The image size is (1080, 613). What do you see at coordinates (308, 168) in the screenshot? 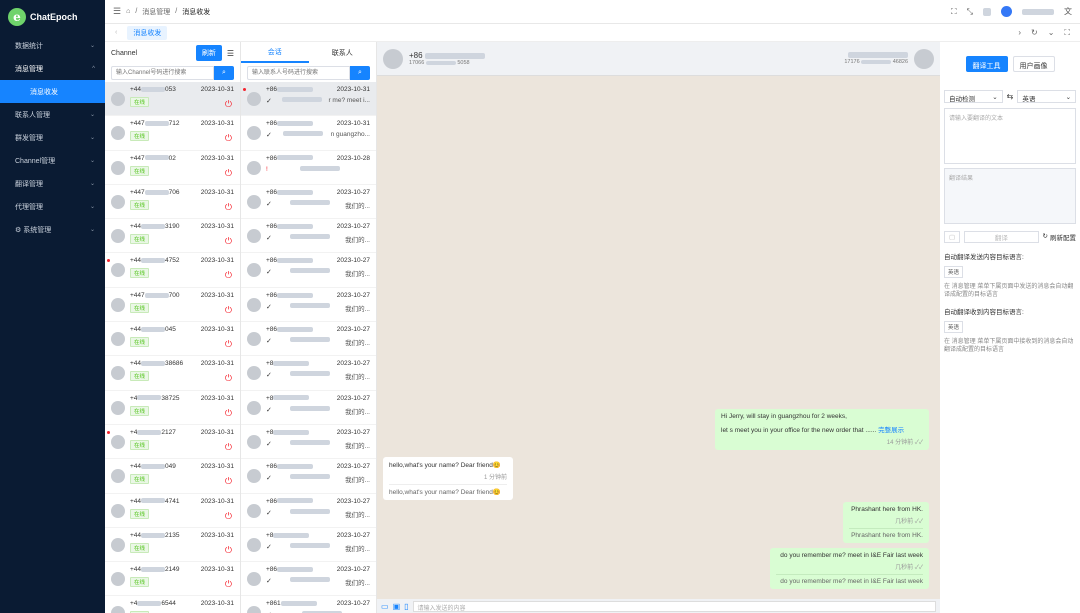
I see `conversation-row: +86 2023-10-28!` at bounding box center [308, 168].